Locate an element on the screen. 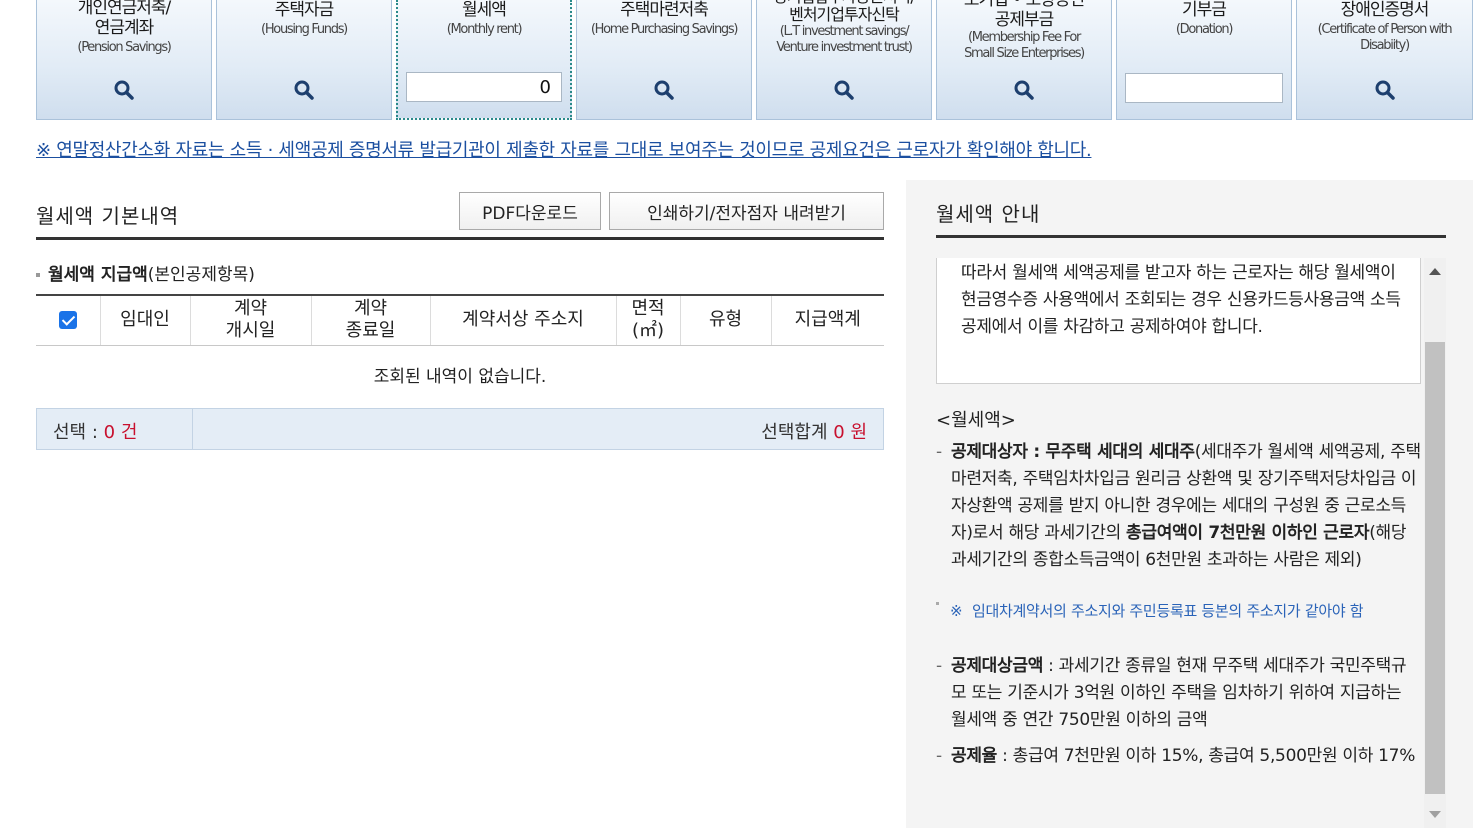  tile-title: 장기집합투자증권저축/ 벤처기업투자신탁 is located at coordinates (844, 12).